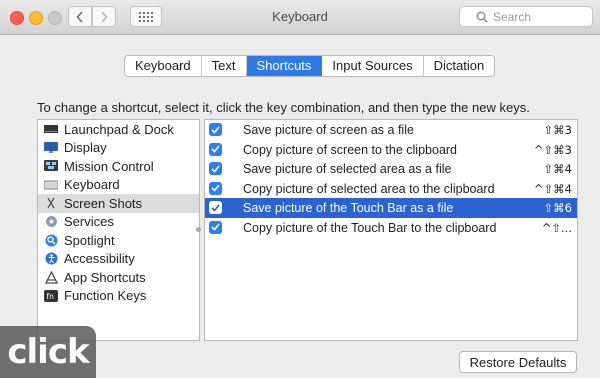 Image resolution: width=600 pixels, height=378 pixels. What do you see at coordinates (51, 129) in the screenshot?
I see `launchpad-icon` at bounding box center [51, 129].